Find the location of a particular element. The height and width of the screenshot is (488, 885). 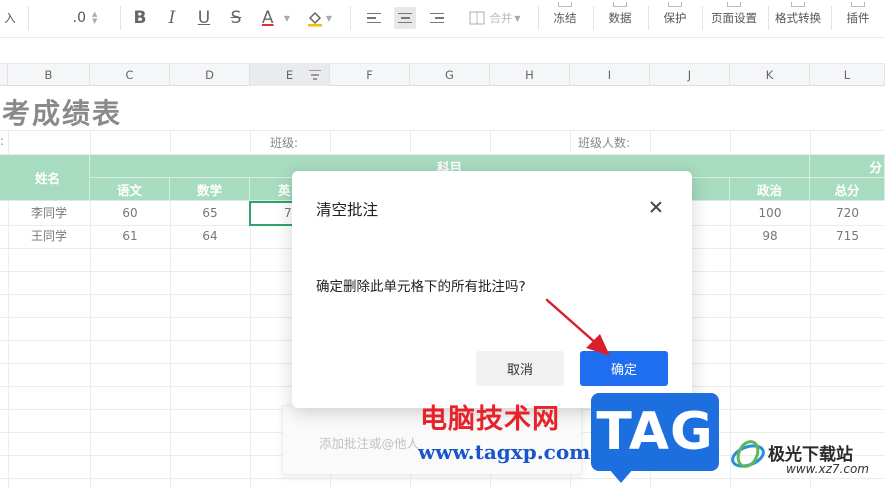

data-button: 数据 is located at coordinates (620, 17).